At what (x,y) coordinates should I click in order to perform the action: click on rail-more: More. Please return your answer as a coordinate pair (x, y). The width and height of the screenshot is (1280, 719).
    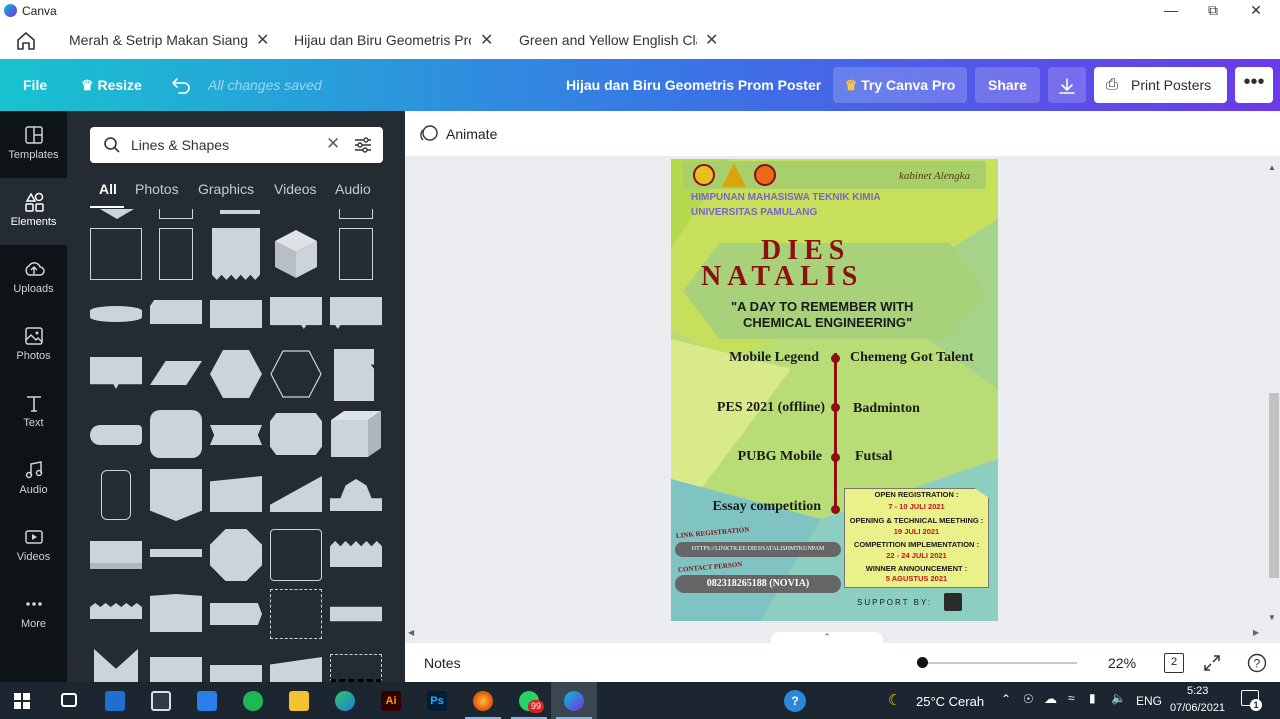
    Looking at the image, I should click on (33, 613).